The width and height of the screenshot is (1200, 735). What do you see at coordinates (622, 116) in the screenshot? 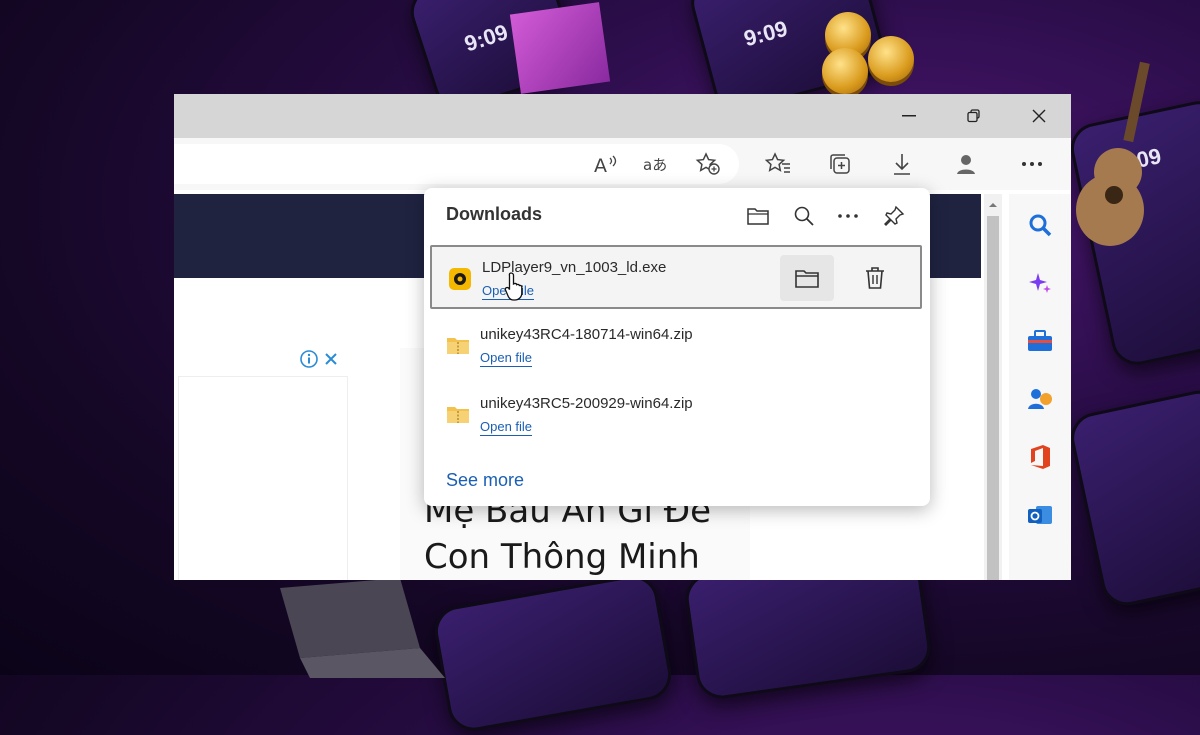
I see `title-bar` at bounding box center [622, 116].